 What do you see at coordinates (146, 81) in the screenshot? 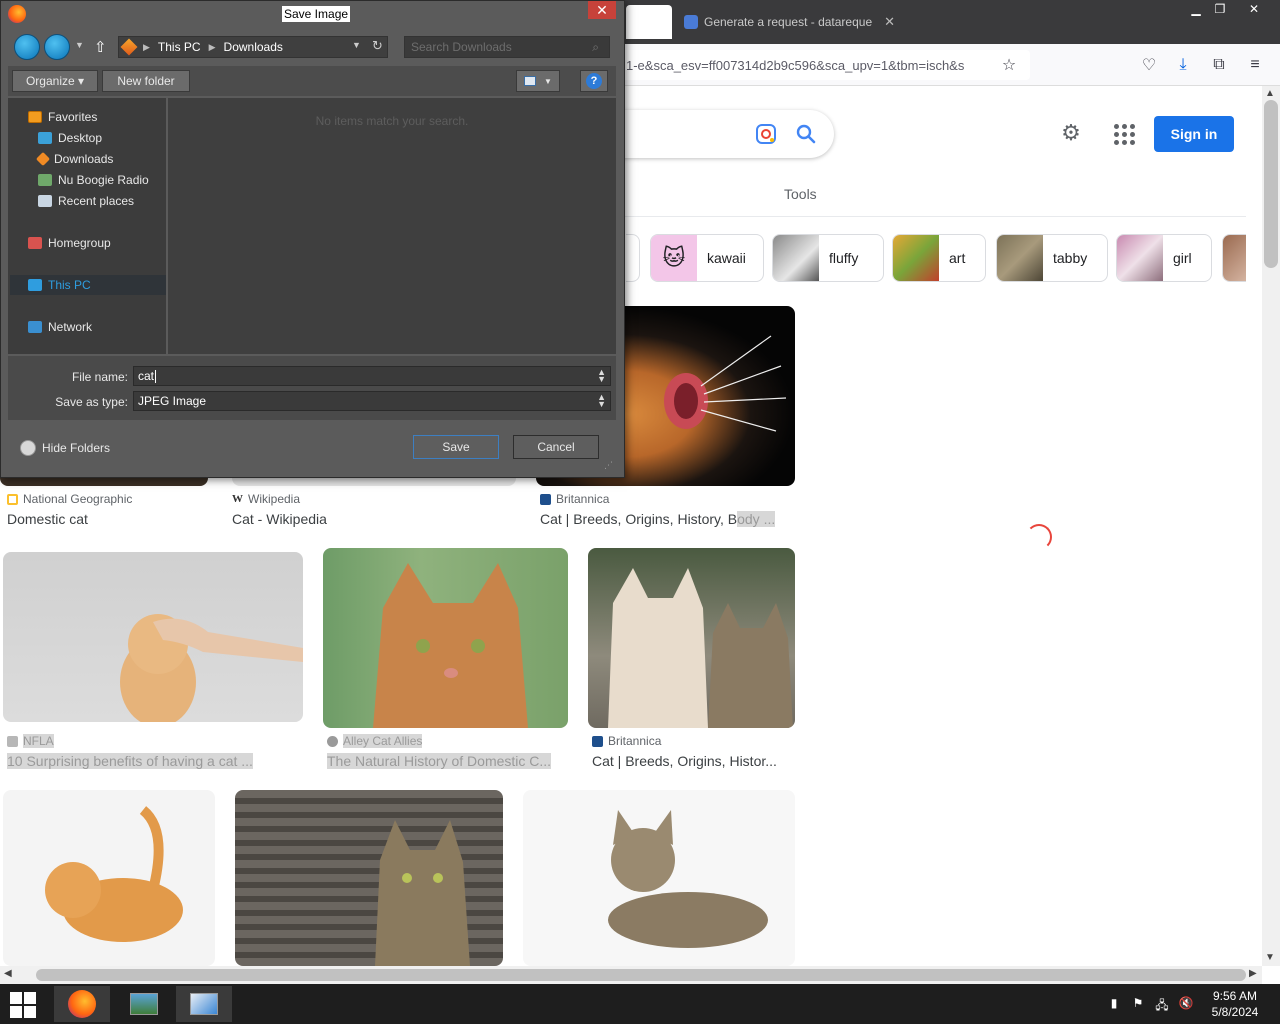
I see `new-folder-button: New folder` at bounding box center [146, 81].